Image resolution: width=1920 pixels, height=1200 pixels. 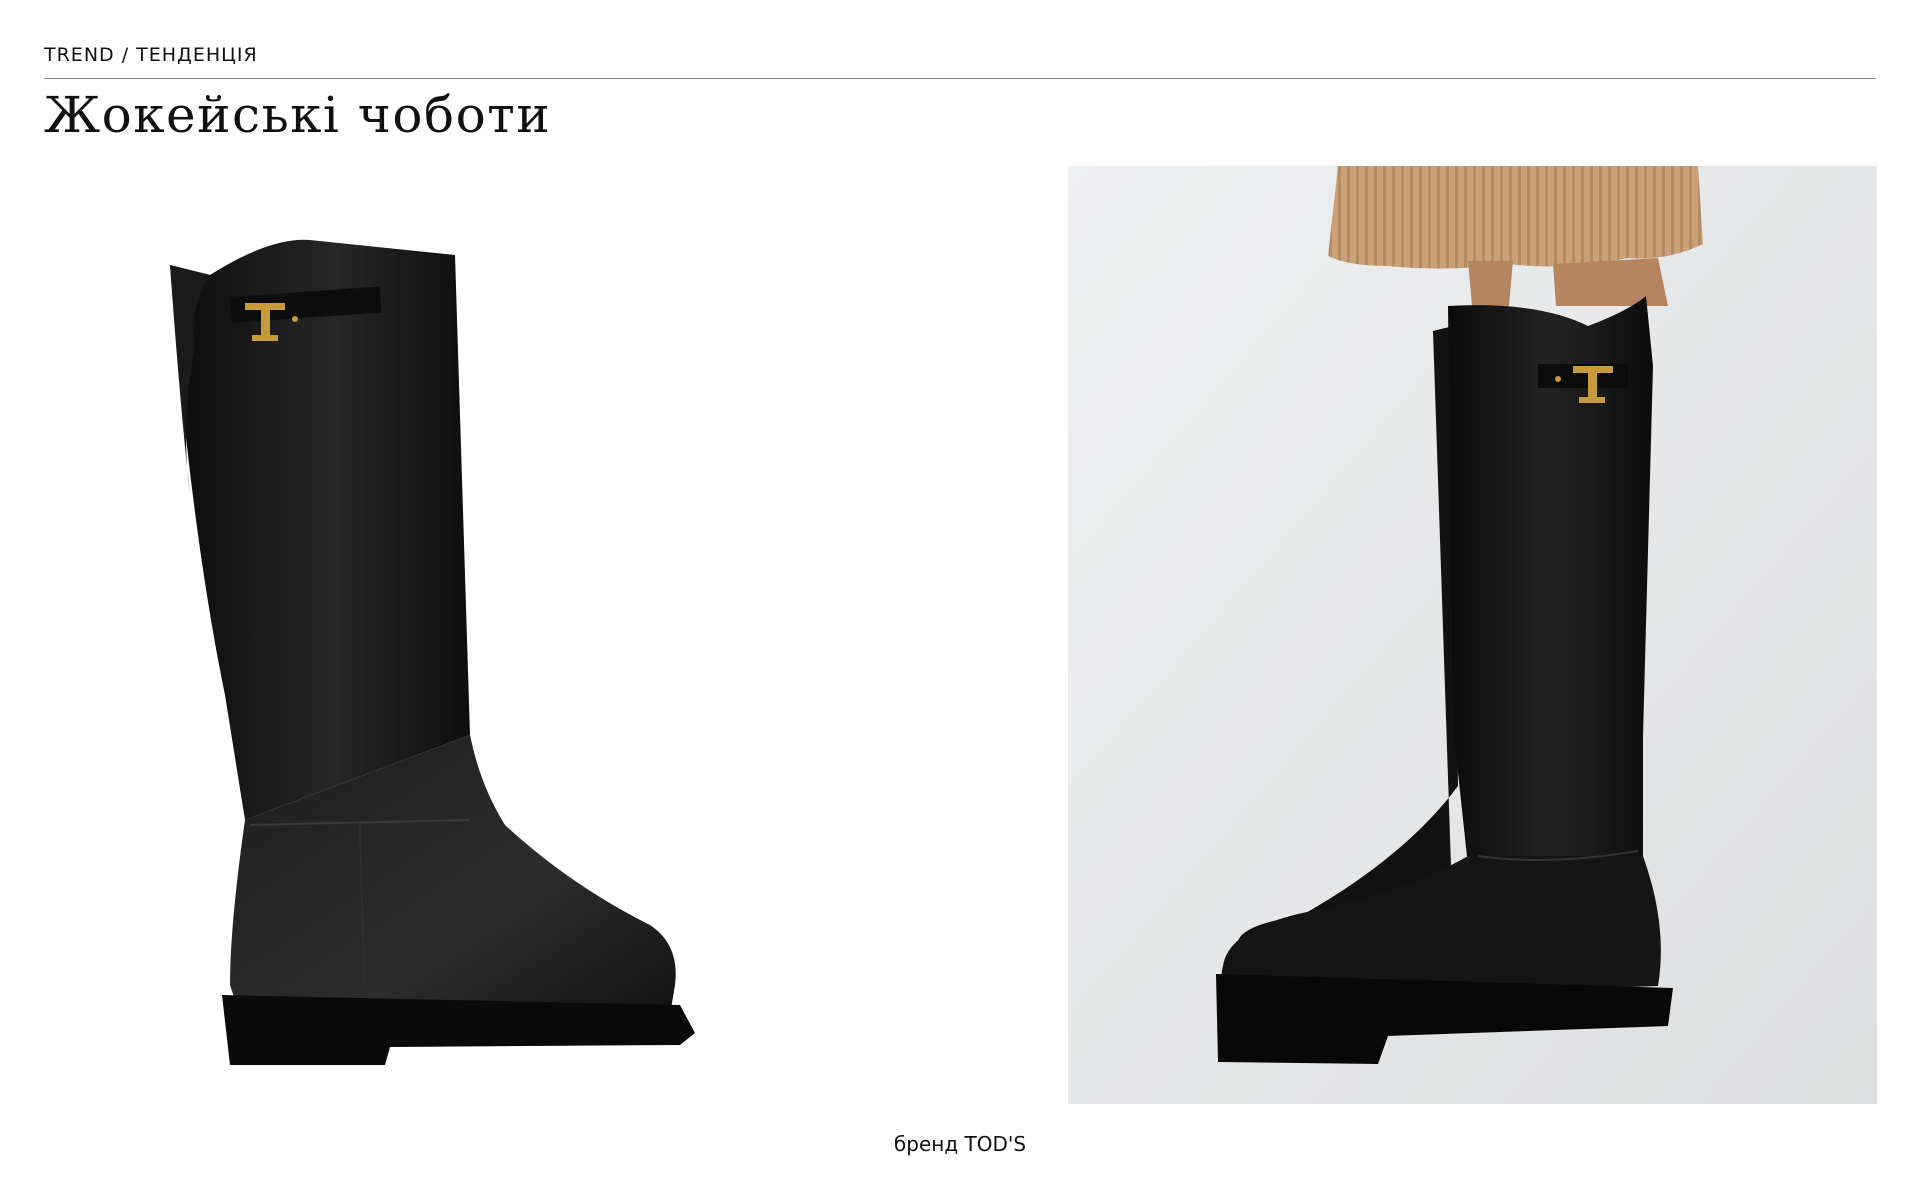 What do you see at coordinates (960, 78) in the screenshot?
I see `header-divider` at bounding box center [960, 78].